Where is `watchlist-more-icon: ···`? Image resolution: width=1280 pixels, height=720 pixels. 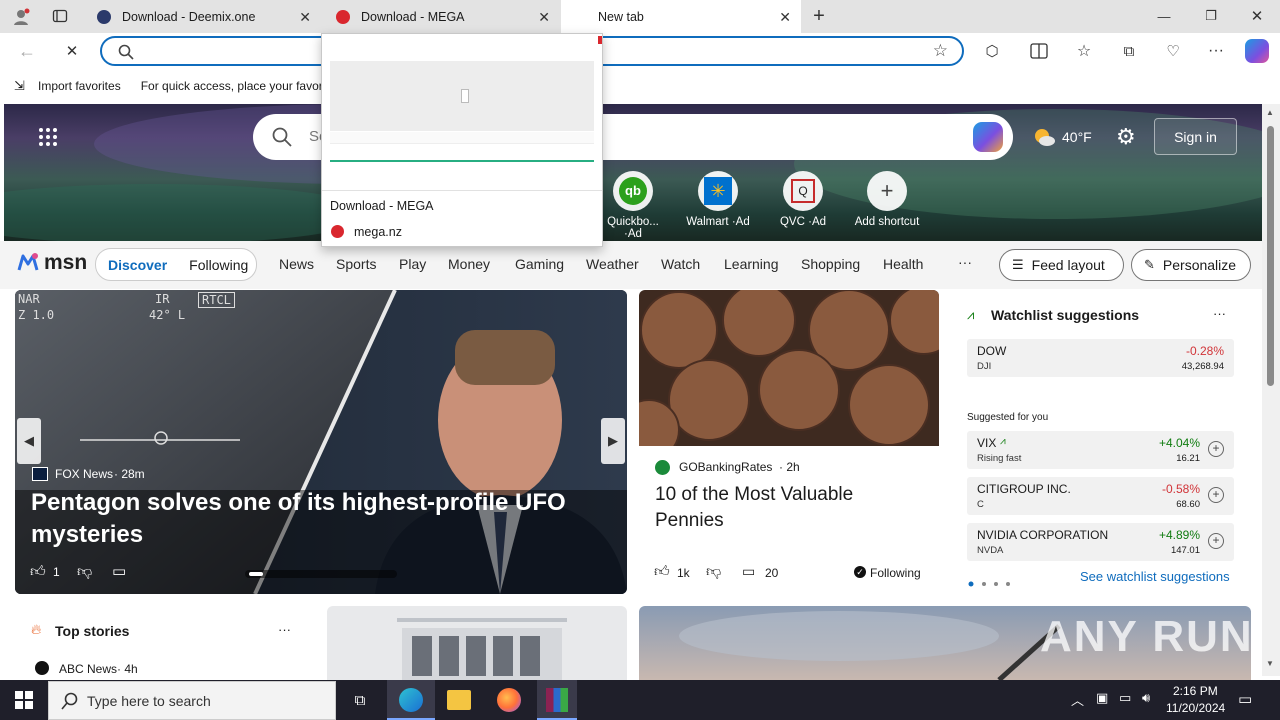
watchlist-more-icon: ··· is located at coordinates (1219, 313).